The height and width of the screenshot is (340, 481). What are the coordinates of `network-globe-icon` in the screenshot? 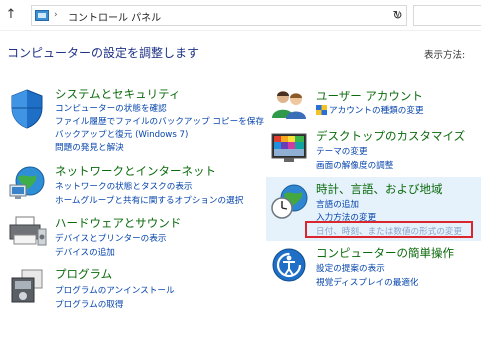 It's located at (28, 183).